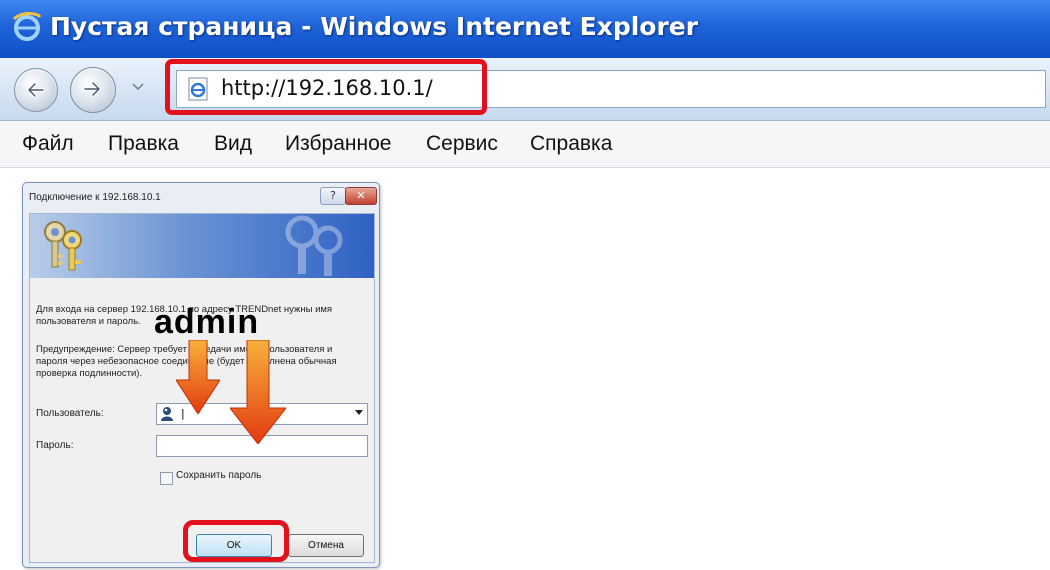 This screenshot has width=1050, height=570. Describe the element at coordinates (219, 475) in the screenshot. I see `save-password-label: Сохранить пароль` at that location.